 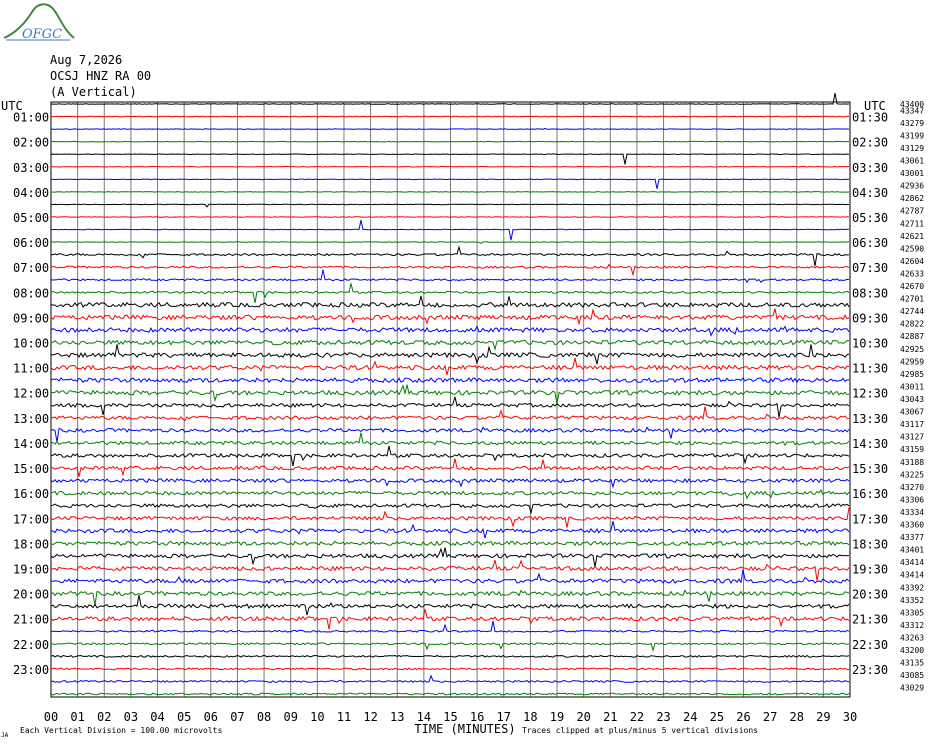 I want to click on hour-label-right: 14:30, so click(x=870, y=444).